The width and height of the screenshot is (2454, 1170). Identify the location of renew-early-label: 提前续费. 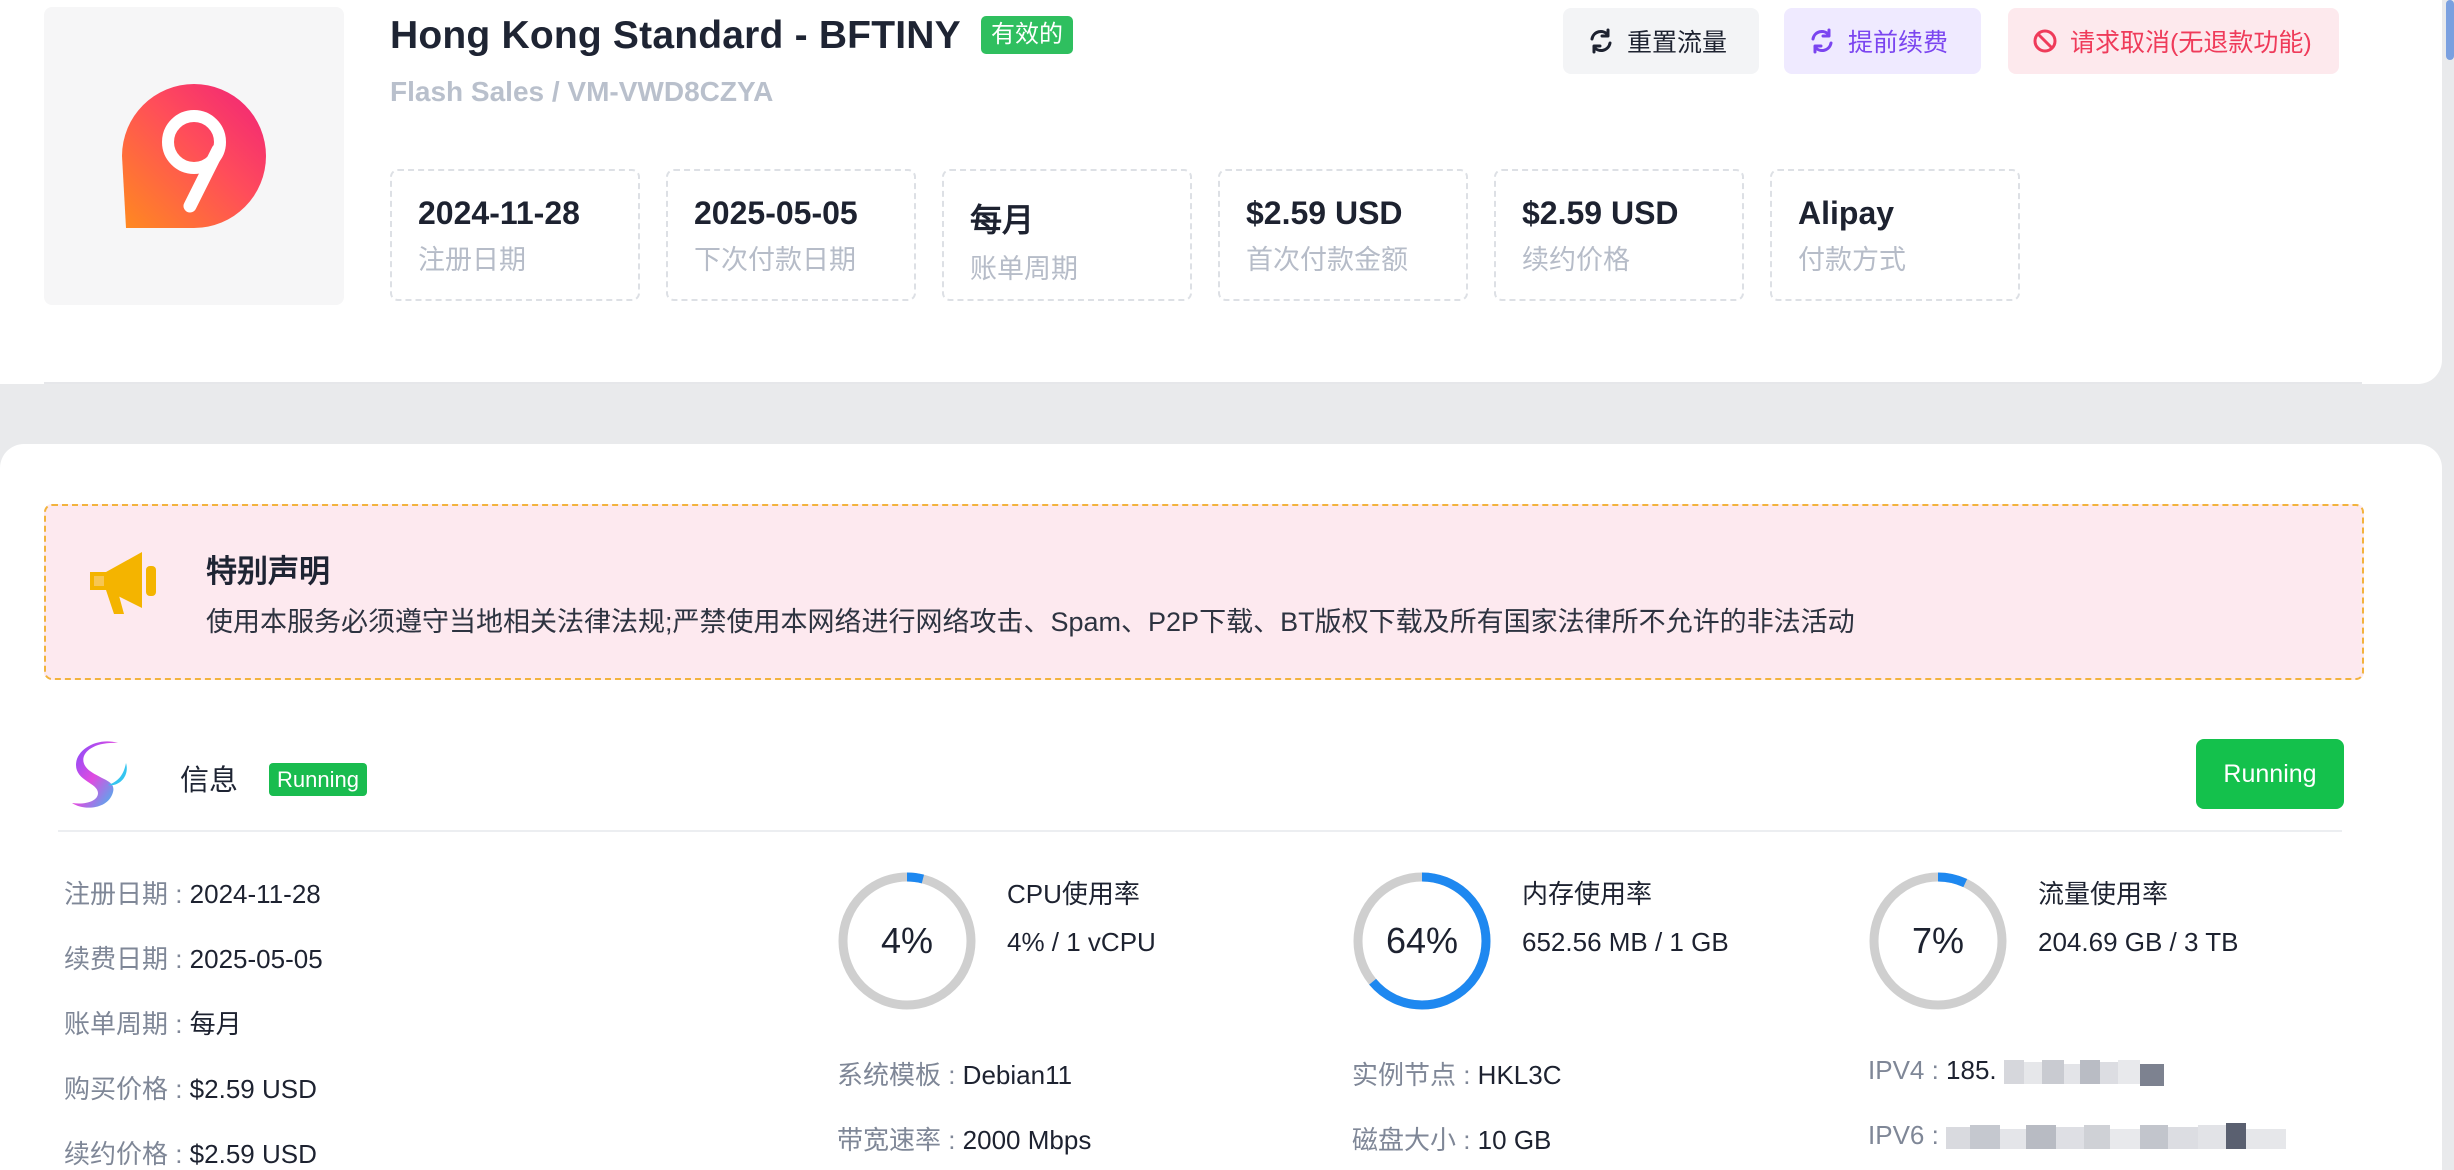
(1898, 43).